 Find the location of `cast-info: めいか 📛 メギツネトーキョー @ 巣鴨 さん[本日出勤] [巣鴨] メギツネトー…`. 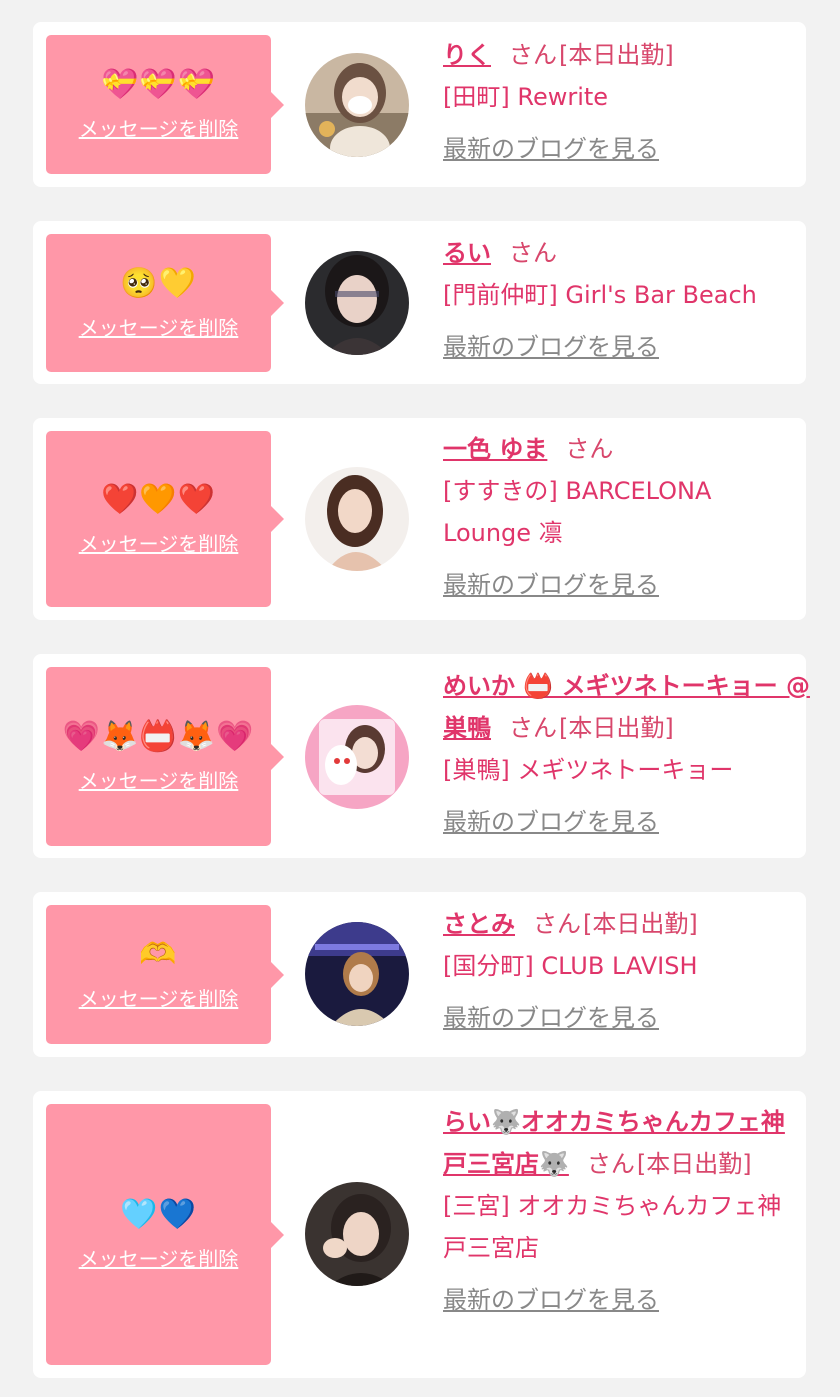

cast-info: めいか 📛 メギツネトーキョー @ 巣鴨 さん[本日出勤] [巣鴨] メギツネトー… is located at coordinates (635, 754).